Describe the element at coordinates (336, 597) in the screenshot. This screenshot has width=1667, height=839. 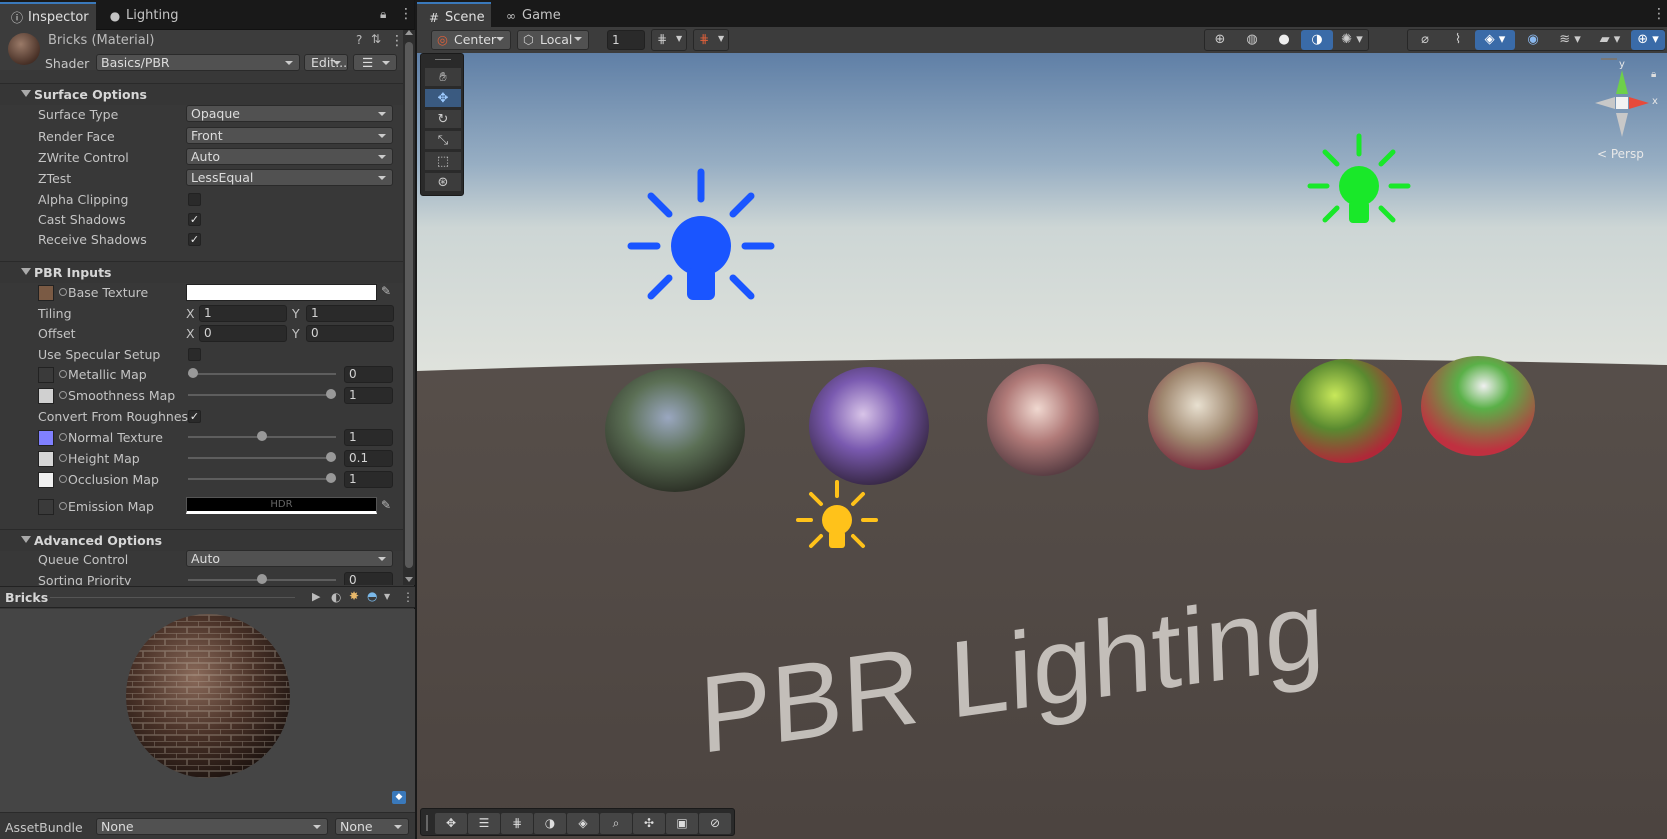
I see `preview-sphere-icon: ◐` at that location.